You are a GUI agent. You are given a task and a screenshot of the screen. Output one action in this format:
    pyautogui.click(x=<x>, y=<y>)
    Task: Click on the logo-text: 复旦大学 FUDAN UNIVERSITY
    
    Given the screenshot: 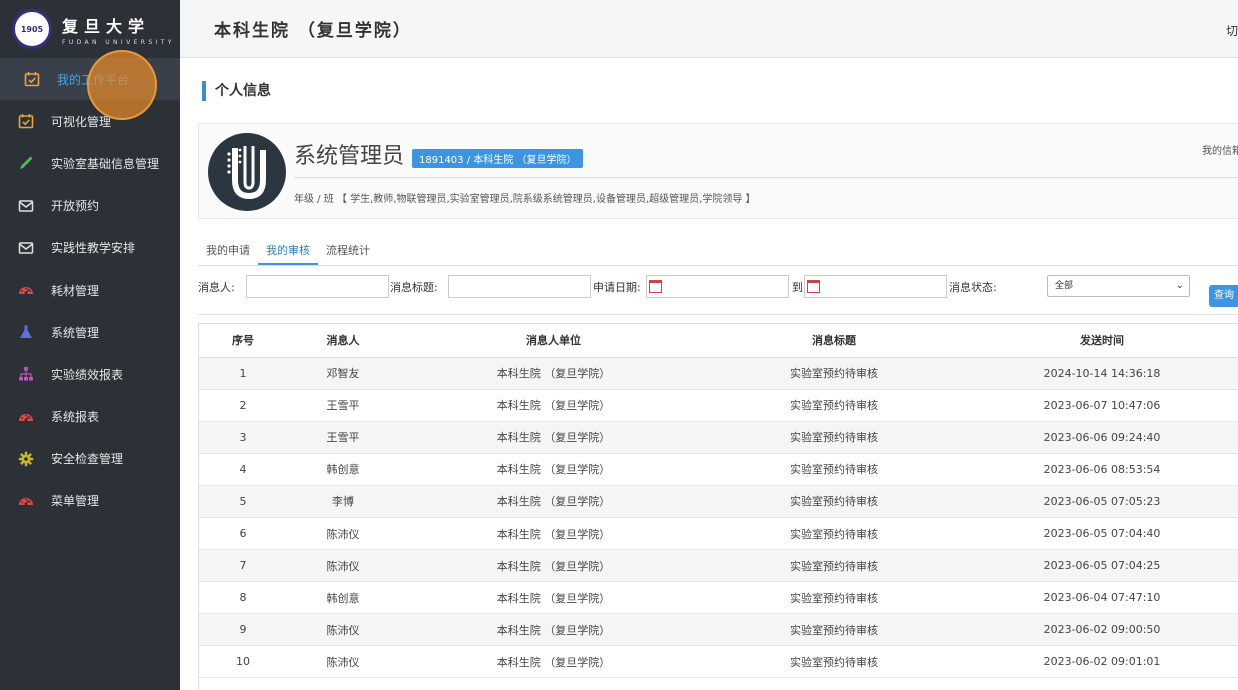 What is the action you would take?
    pyautogui.click(x=118, y=29)
    